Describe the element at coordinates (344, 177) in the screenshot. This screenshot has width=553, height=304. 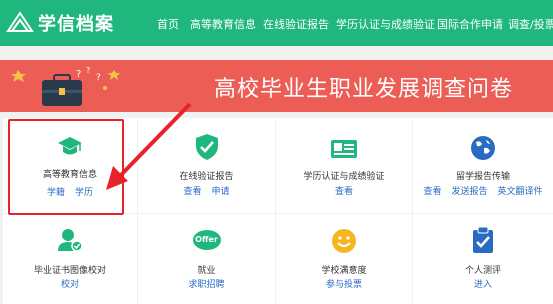
I see `card-label: 学历认证与成绩验证` at that location.